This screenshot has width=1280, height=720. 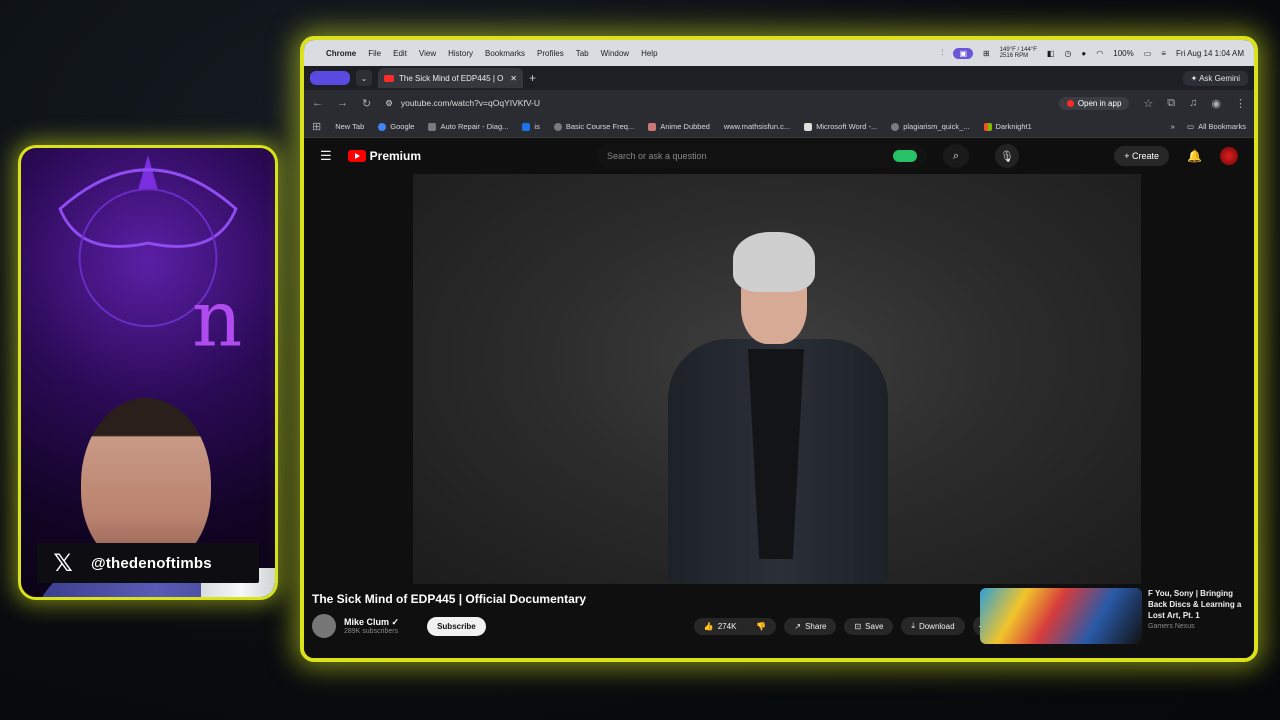 I want to click on youtube-logo: Premium, so click(x=384, y=156).